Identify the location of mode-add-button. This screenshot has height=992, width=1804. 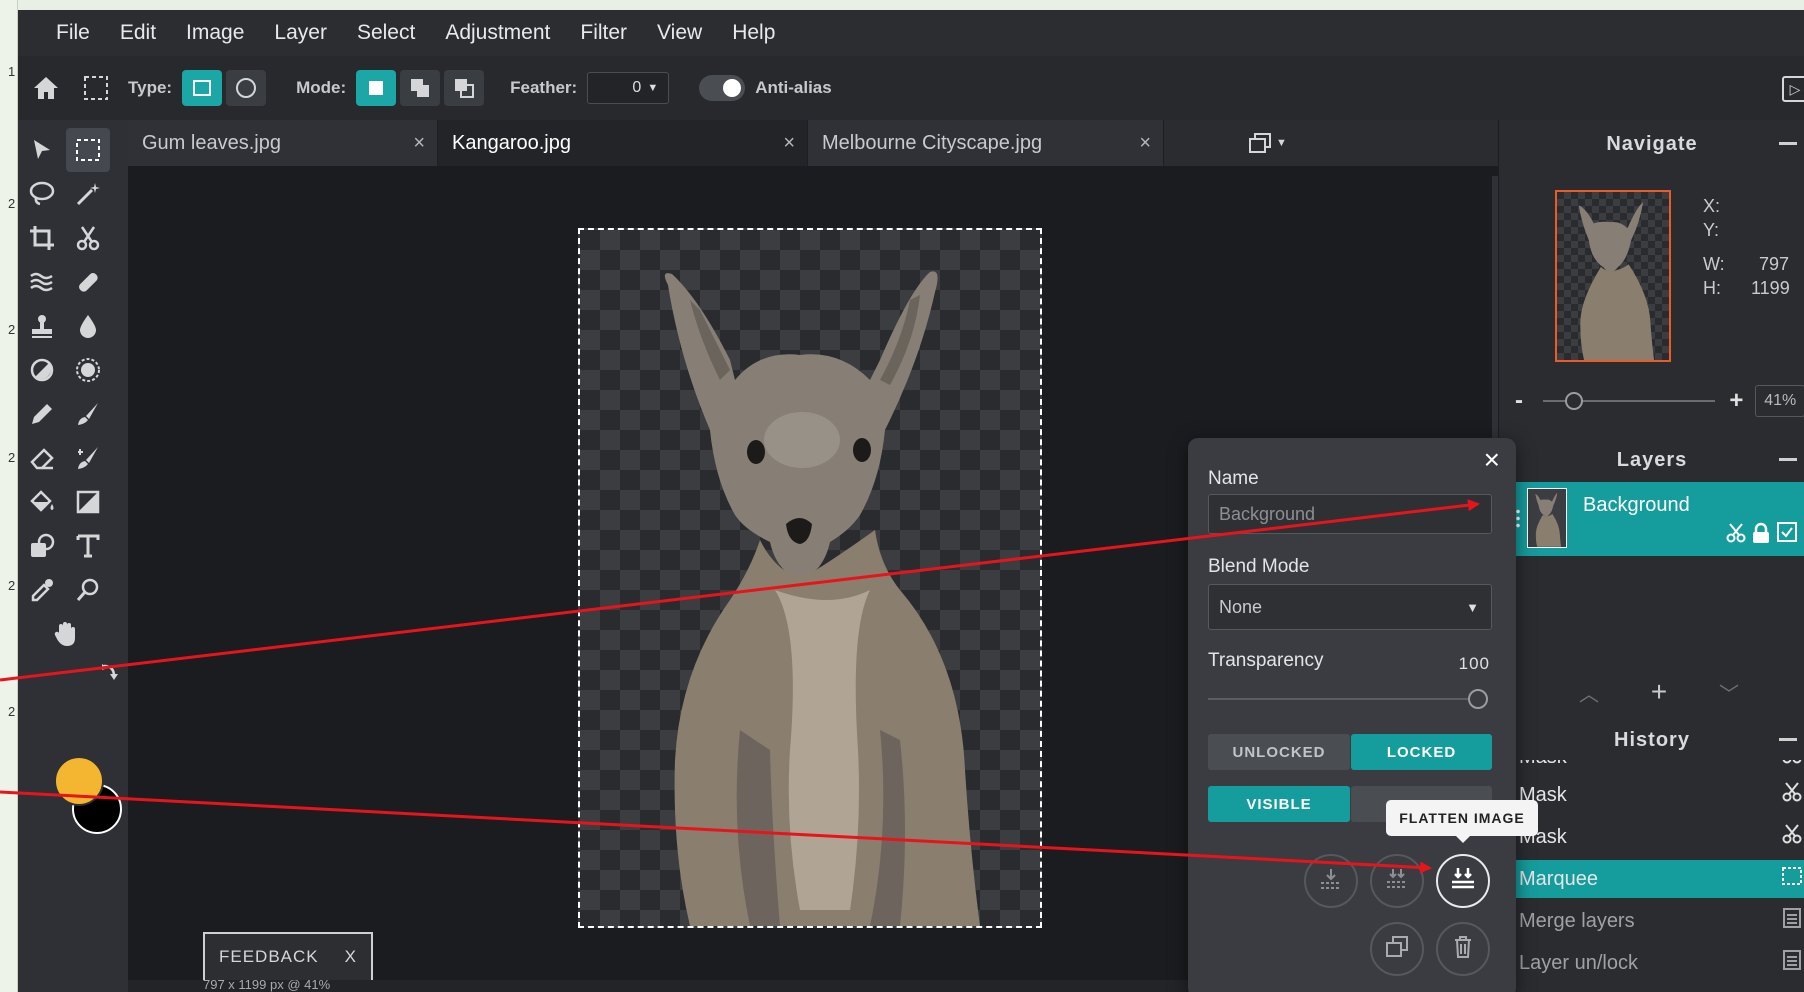
(420, 88).